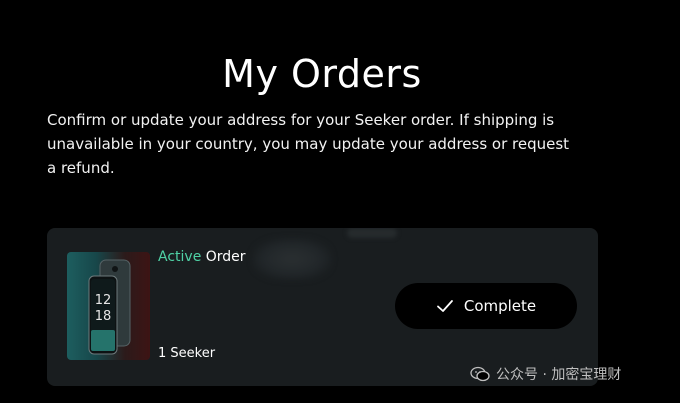  I want to click on watermark-text: 公众号 · 加密宝理财, so click(559, 375).